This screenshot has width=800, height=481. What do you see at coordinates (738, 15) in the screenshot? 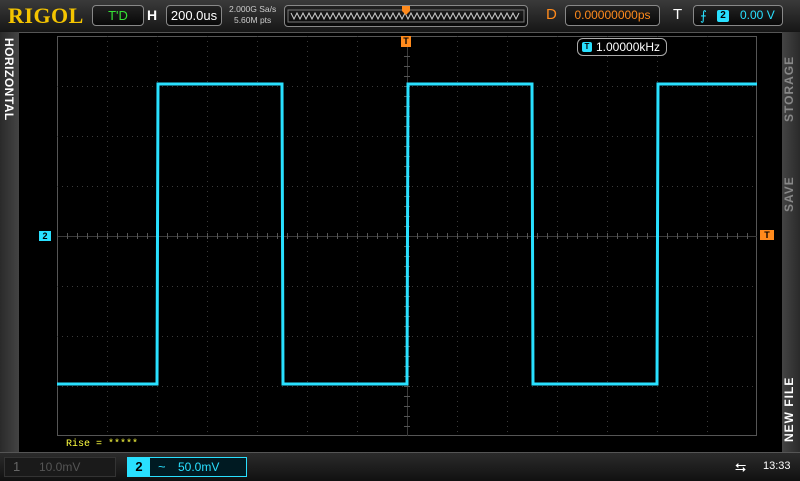
I see `trigger-control: ⨍ 2 0.00 V` at bounding box center [738, 15].